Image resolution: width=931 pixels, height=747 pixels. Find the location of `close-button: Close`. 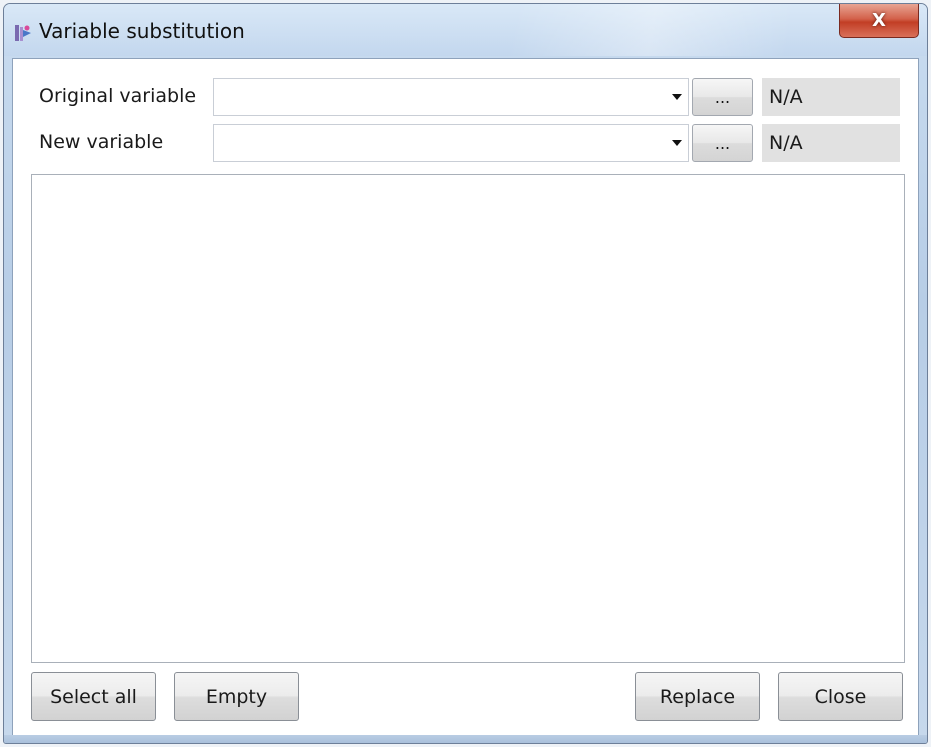

close-button: Close is located at coordinates (840, 696).